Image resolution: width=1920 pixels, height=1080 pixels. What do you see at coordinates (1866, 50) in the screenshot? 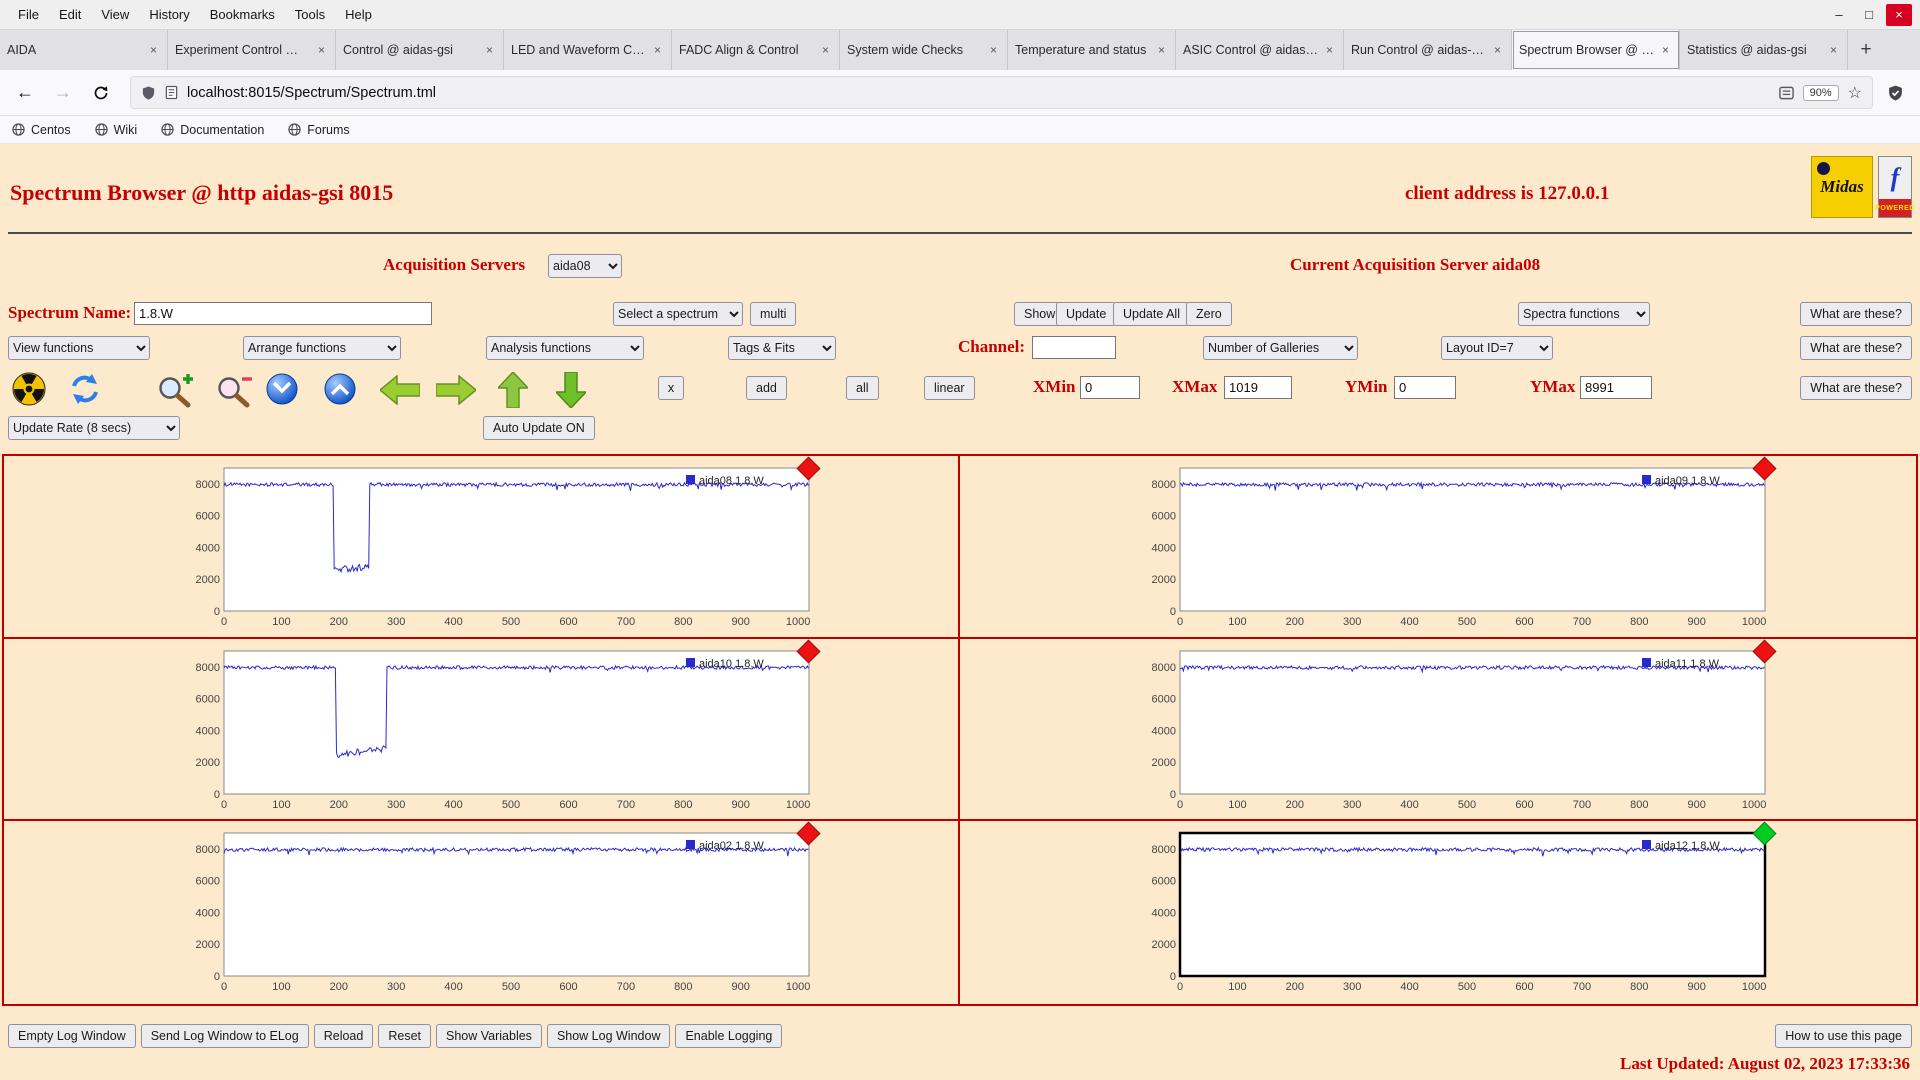
I see `new-tab-button: +` at bounding box center [1866, 50].